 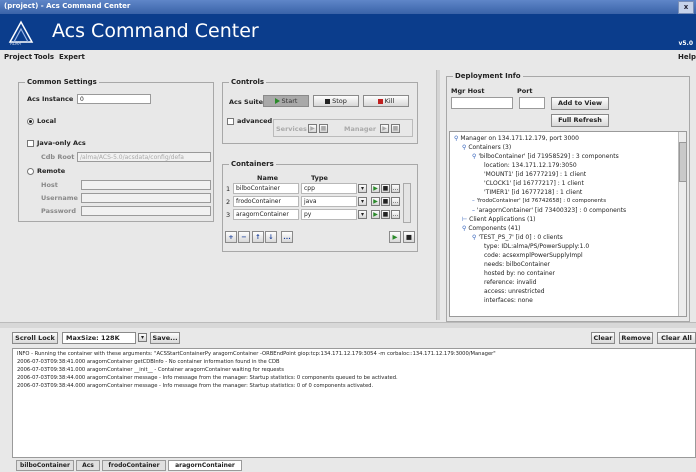 What do you see at coordinates (72, 57) in the screenshot?
I see `menu-expert: Expert` at bounding box center [72, 57].